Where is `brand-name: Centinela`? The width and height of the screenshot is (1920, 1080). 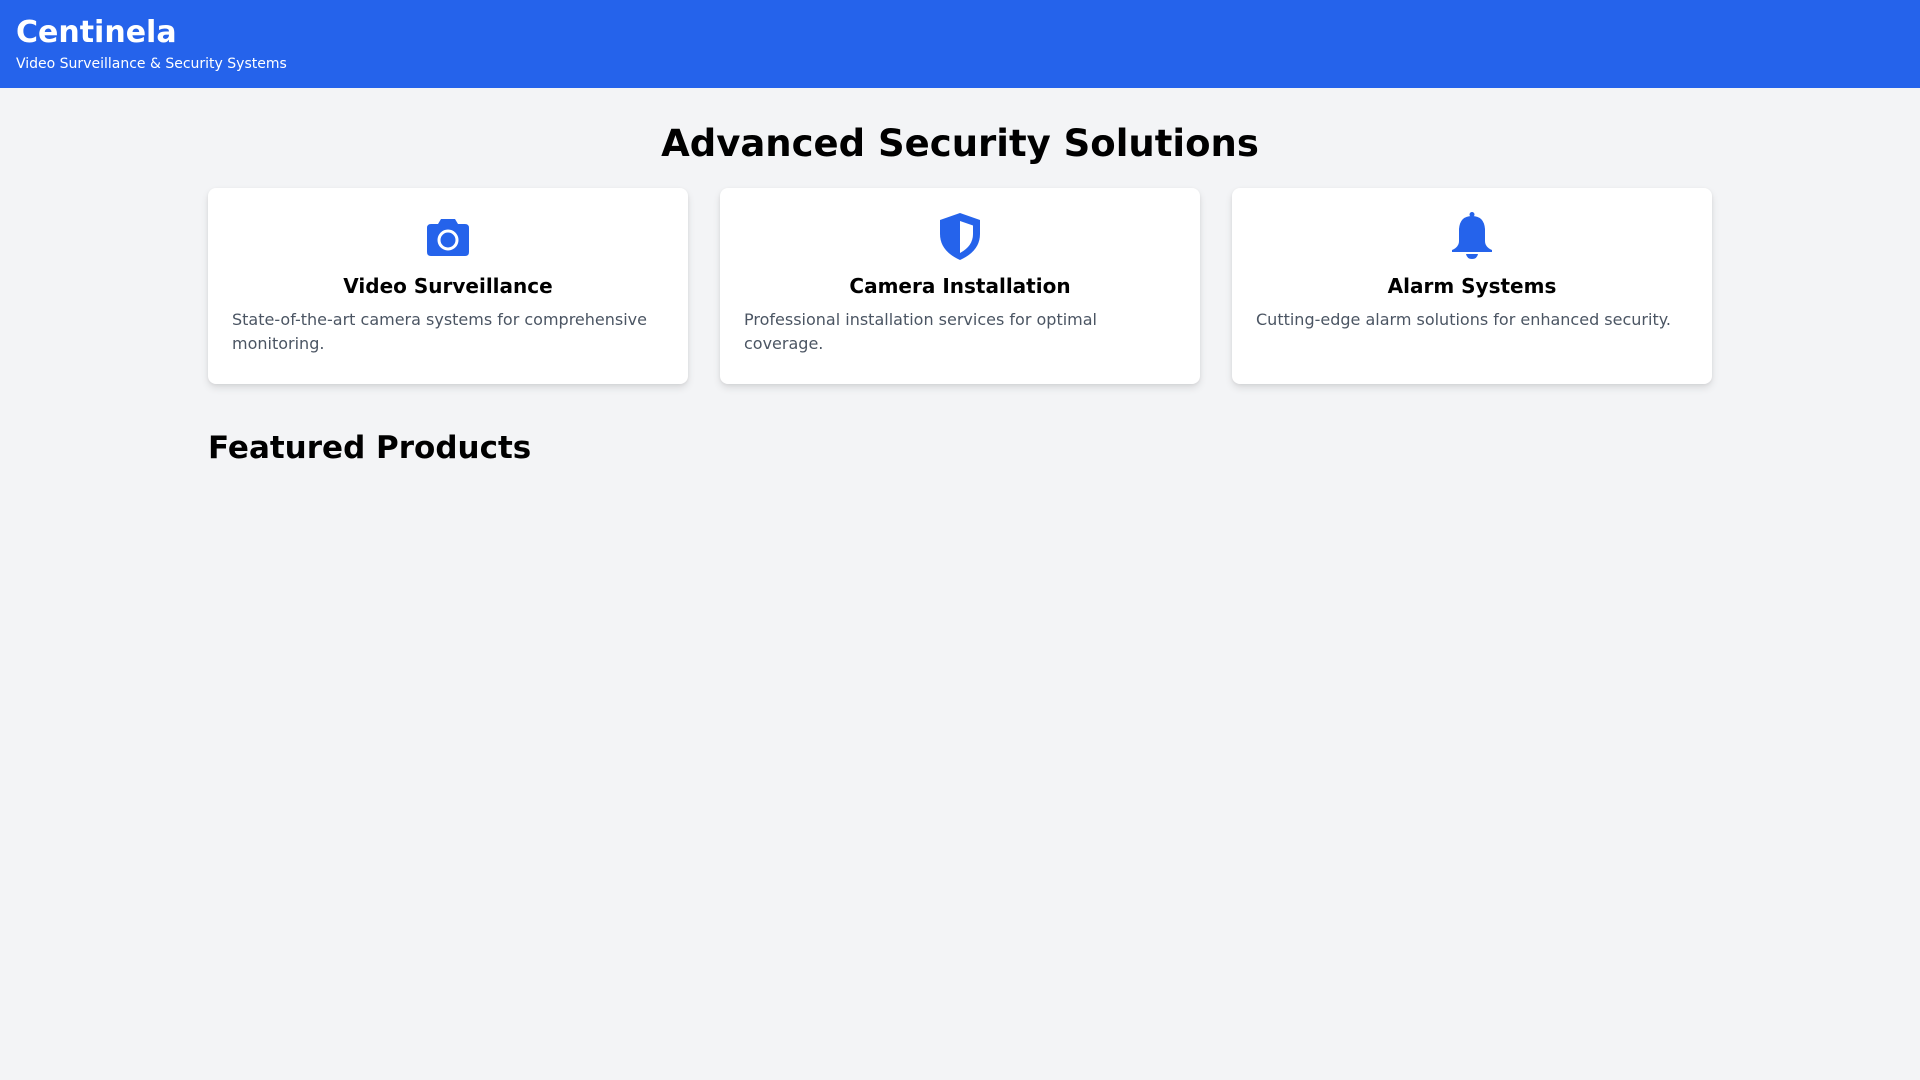 brand-name: Centinela is located at coordinates (960, 33).